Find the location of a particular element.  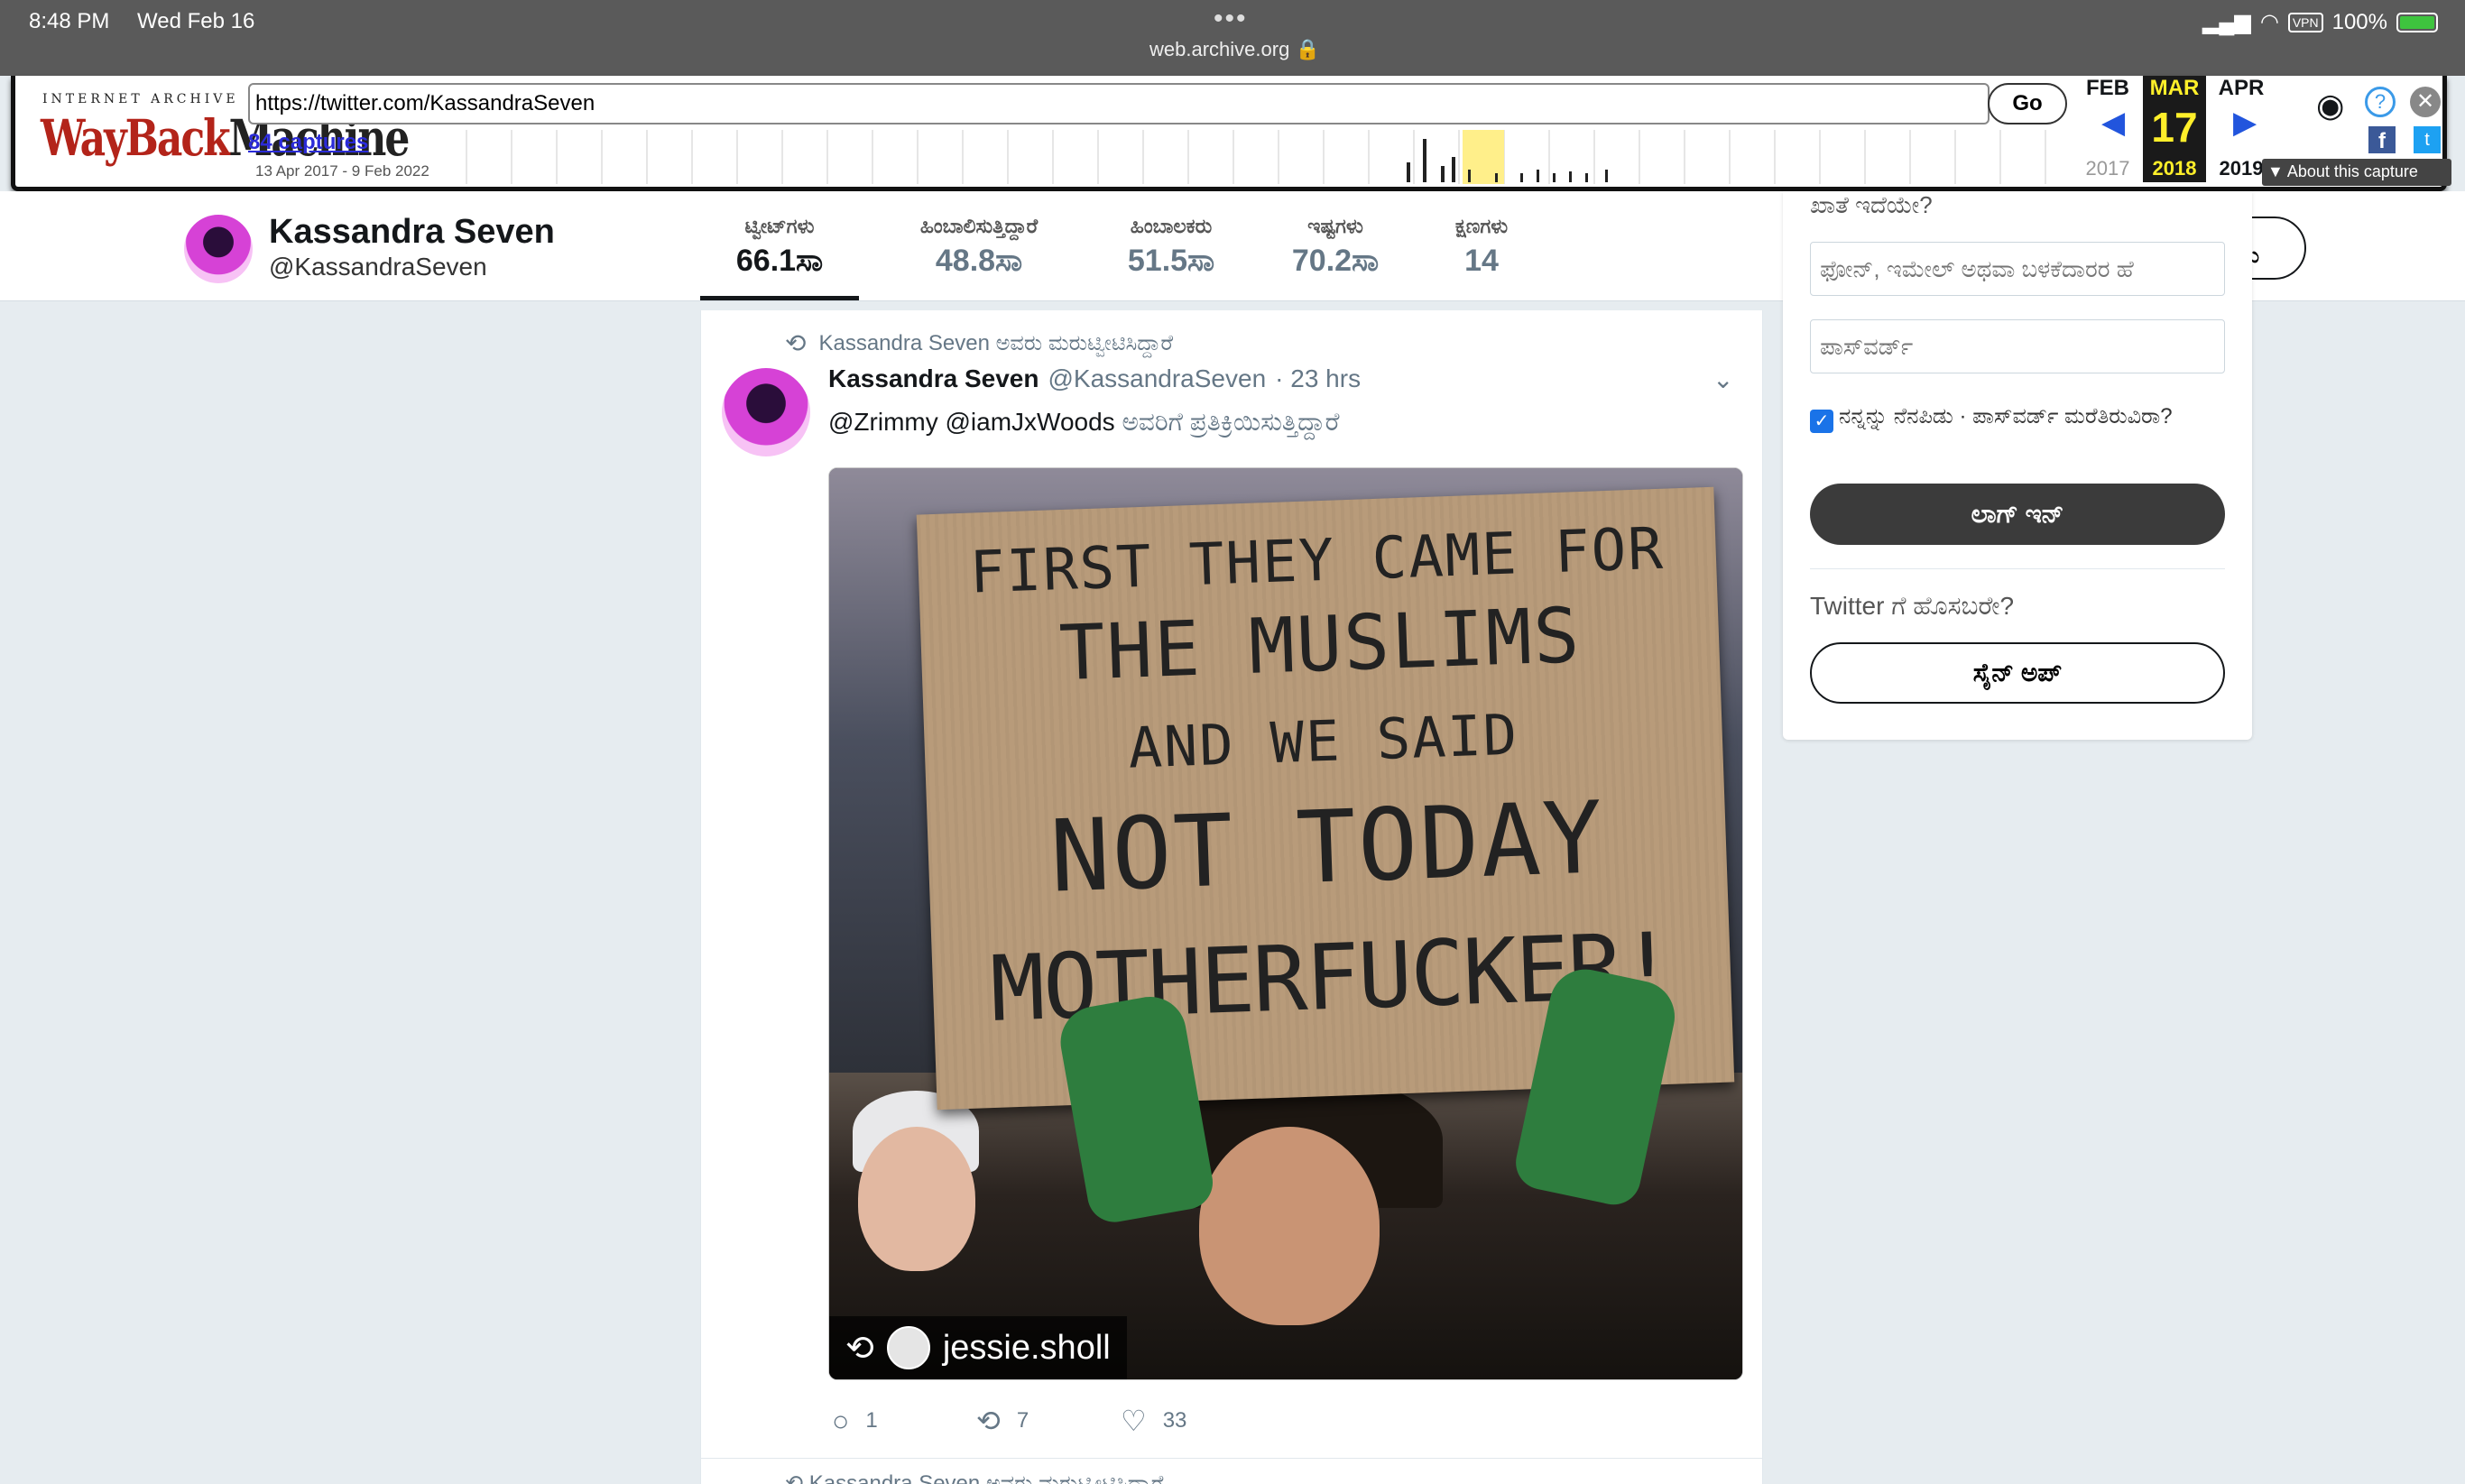

status-time: 8:48 PM is located at coordinates (69, 21).